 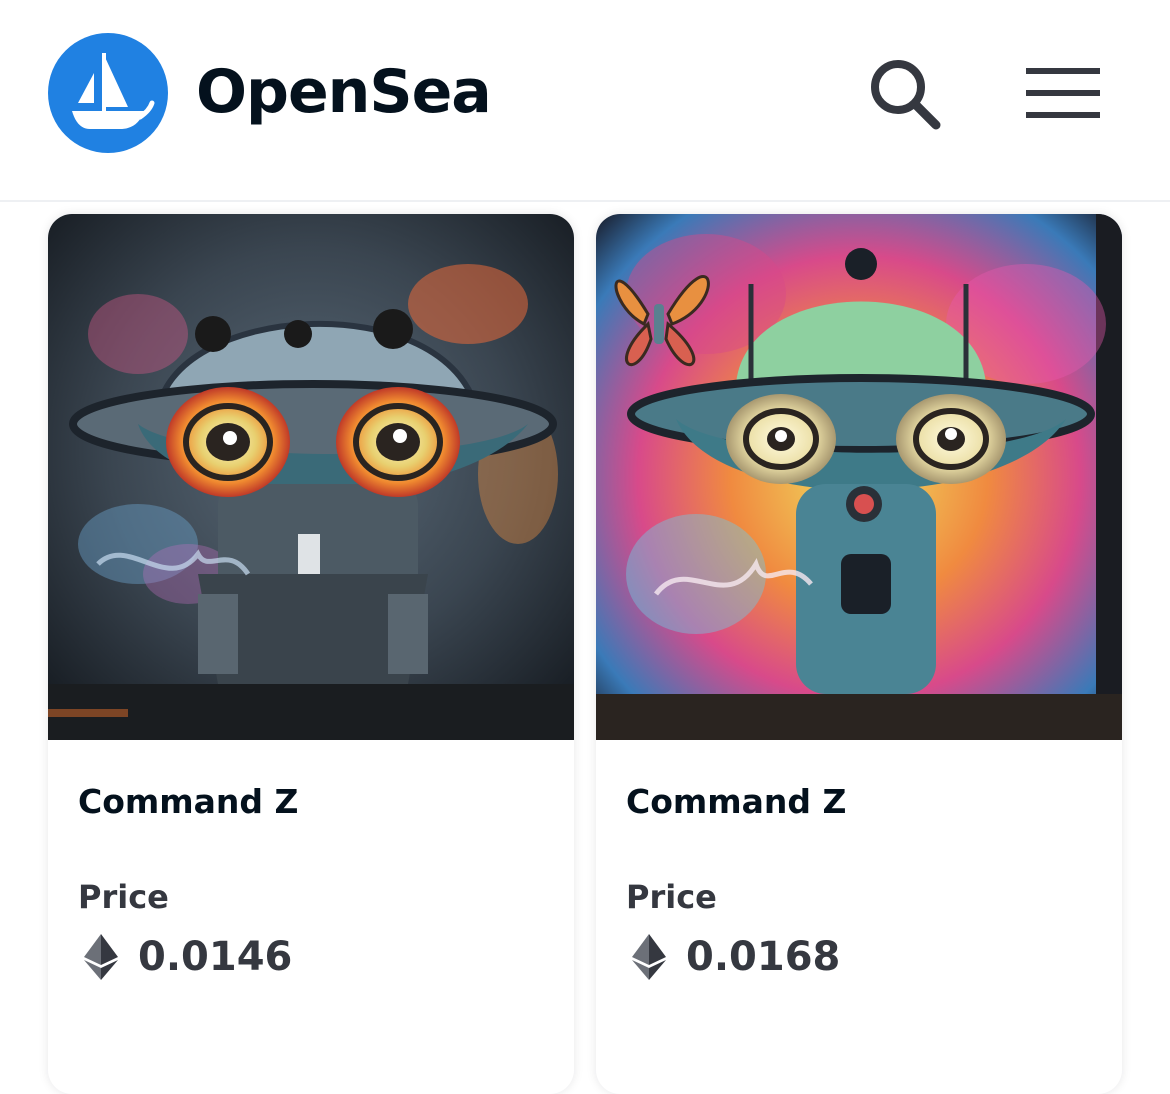 What do you see at coordinates (763, 957) in the screenshot?
I see `price-value: 0.0168` at bounding box center [763, 957].